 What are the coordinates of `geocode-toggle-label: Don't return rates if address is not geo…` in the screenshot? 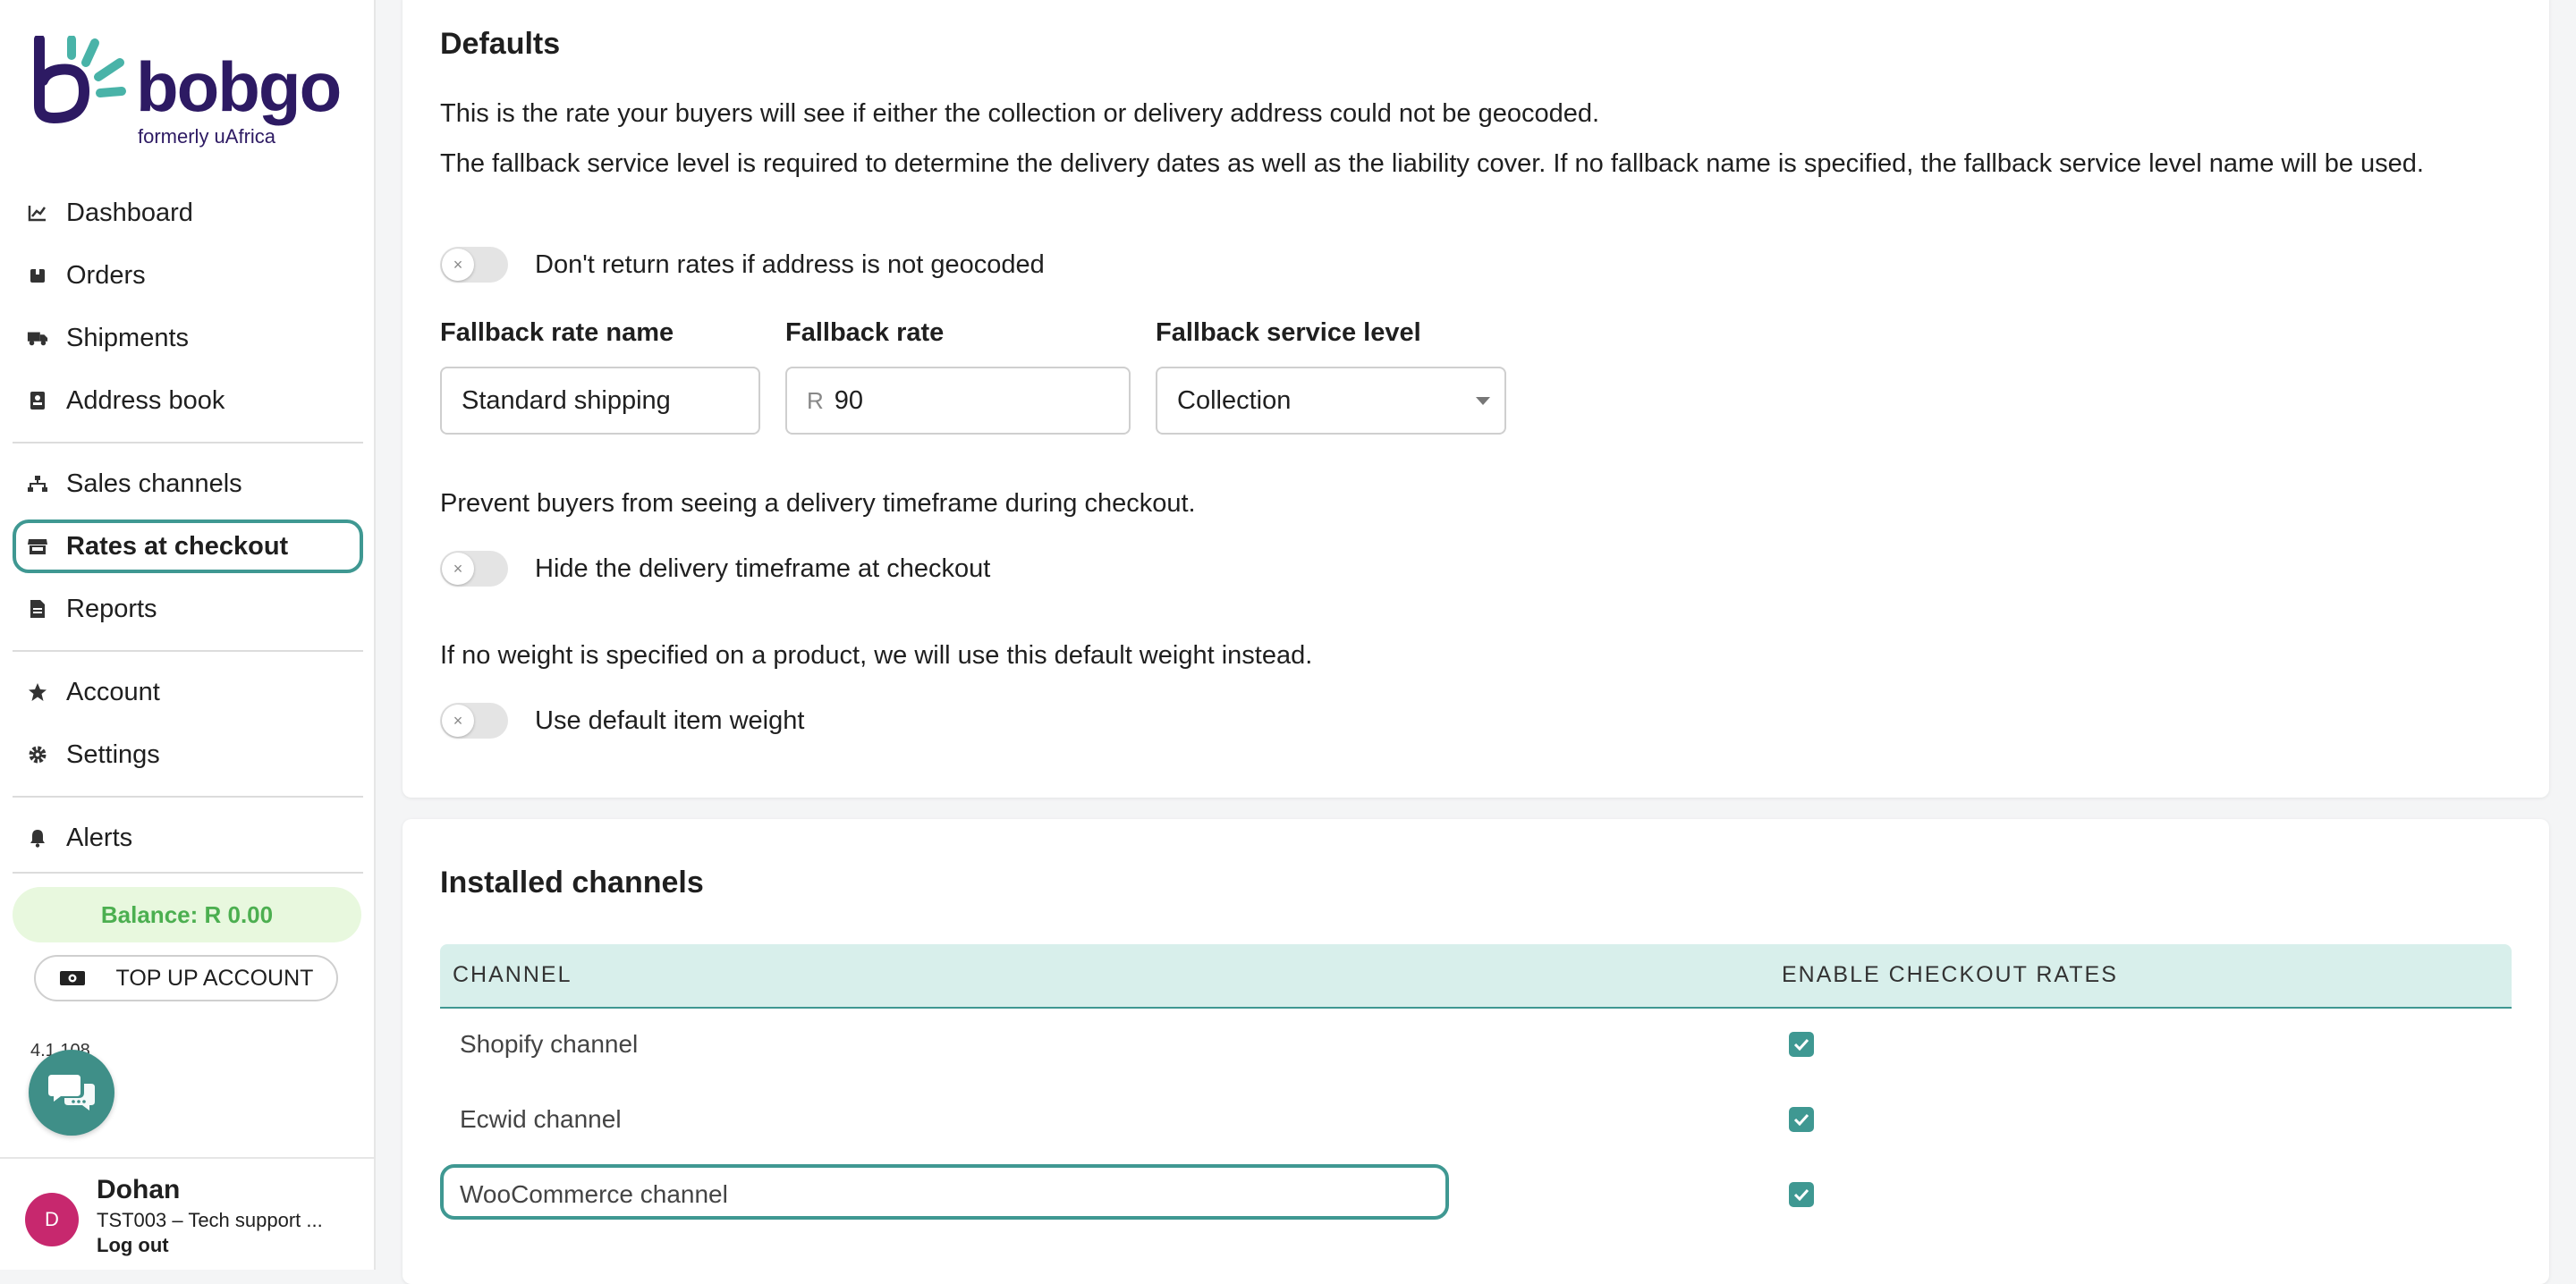 It's located at (790, 265).